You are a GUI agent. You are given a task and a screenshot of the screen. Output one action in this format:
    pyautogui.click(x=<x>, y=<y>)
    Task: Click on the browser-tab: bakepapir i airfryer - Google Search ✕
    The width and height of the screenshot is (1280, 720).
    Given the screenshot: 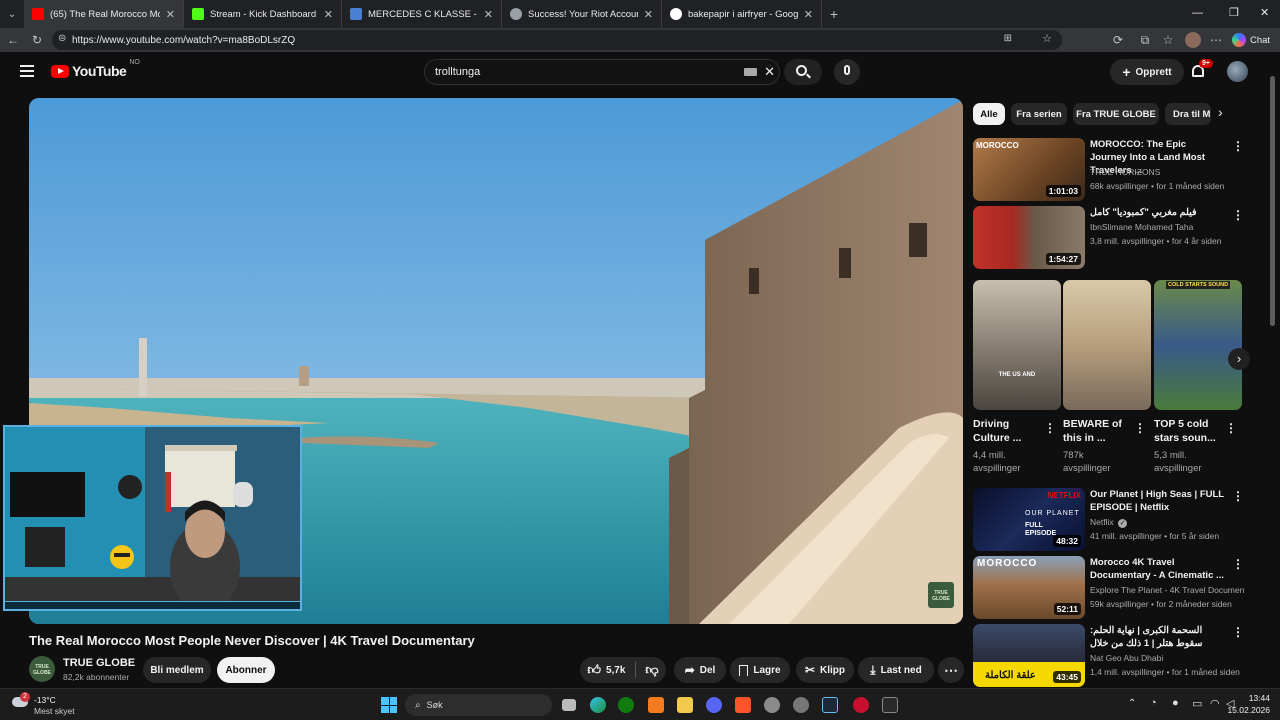 What is the action you would take?
    pyautogui.click(x=742, y=14)
    